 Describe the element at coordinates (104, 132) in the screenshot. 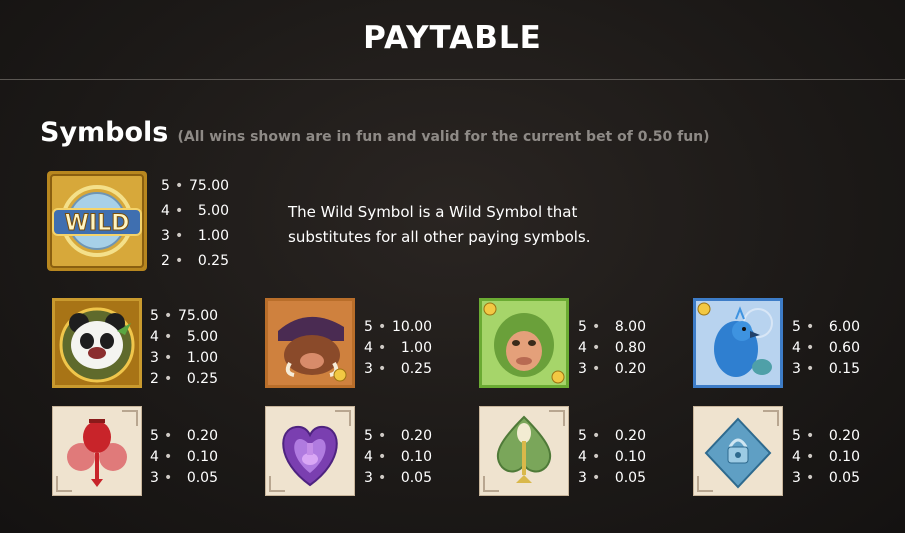

I see `section-title: Symbols` at that location.